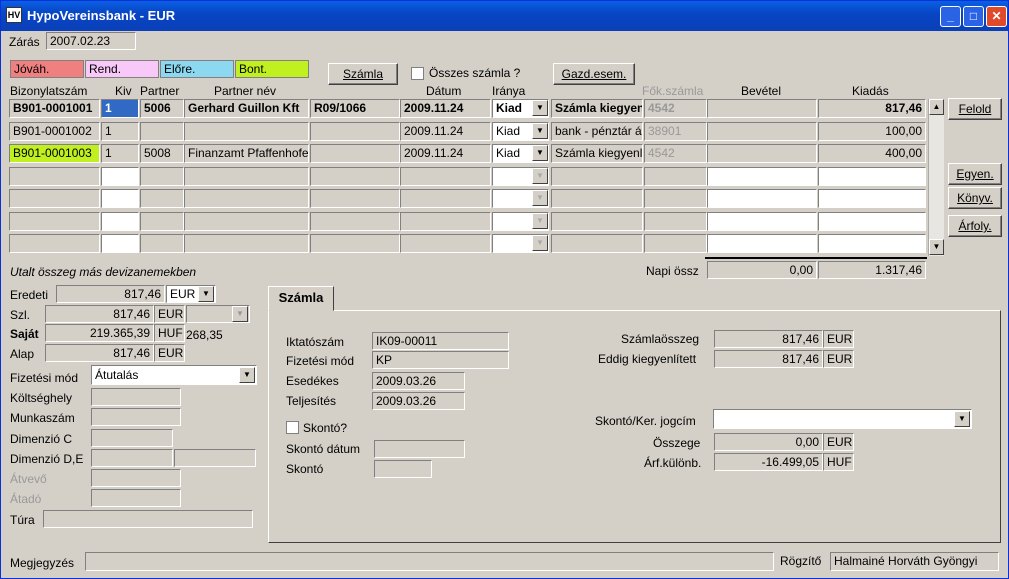 Image resolution: width=1009 pixels, height=579 pixels. What do you see at coordinates (54, 108) in the screenshot?
I see `cell-biz: B901-0001001` at bounding box center [54, 108].